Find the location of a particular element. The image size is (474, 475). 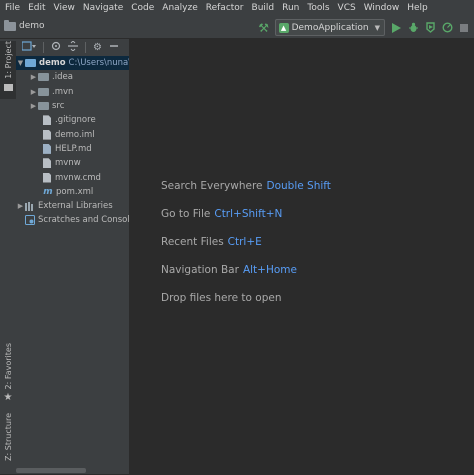

tree-item-external-libraries: ▶ External Libraries is located at coordinates (72, 206).